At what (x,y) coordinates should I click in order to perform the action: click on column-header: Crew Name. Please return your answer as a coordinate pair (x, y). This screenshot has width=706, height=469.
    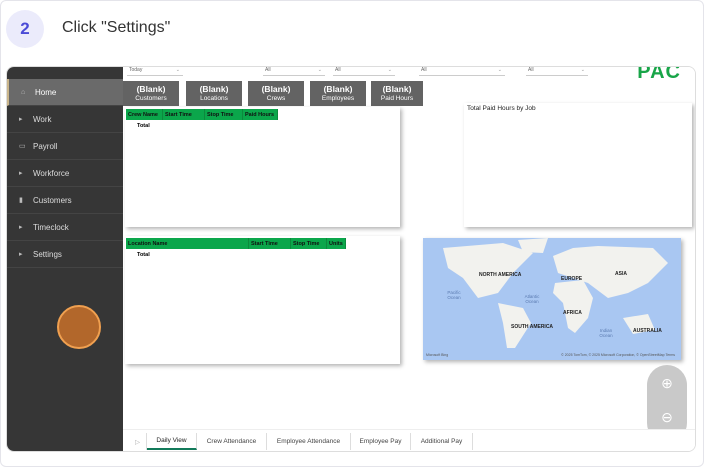
    Looking at the image, I should click on (144, 114).